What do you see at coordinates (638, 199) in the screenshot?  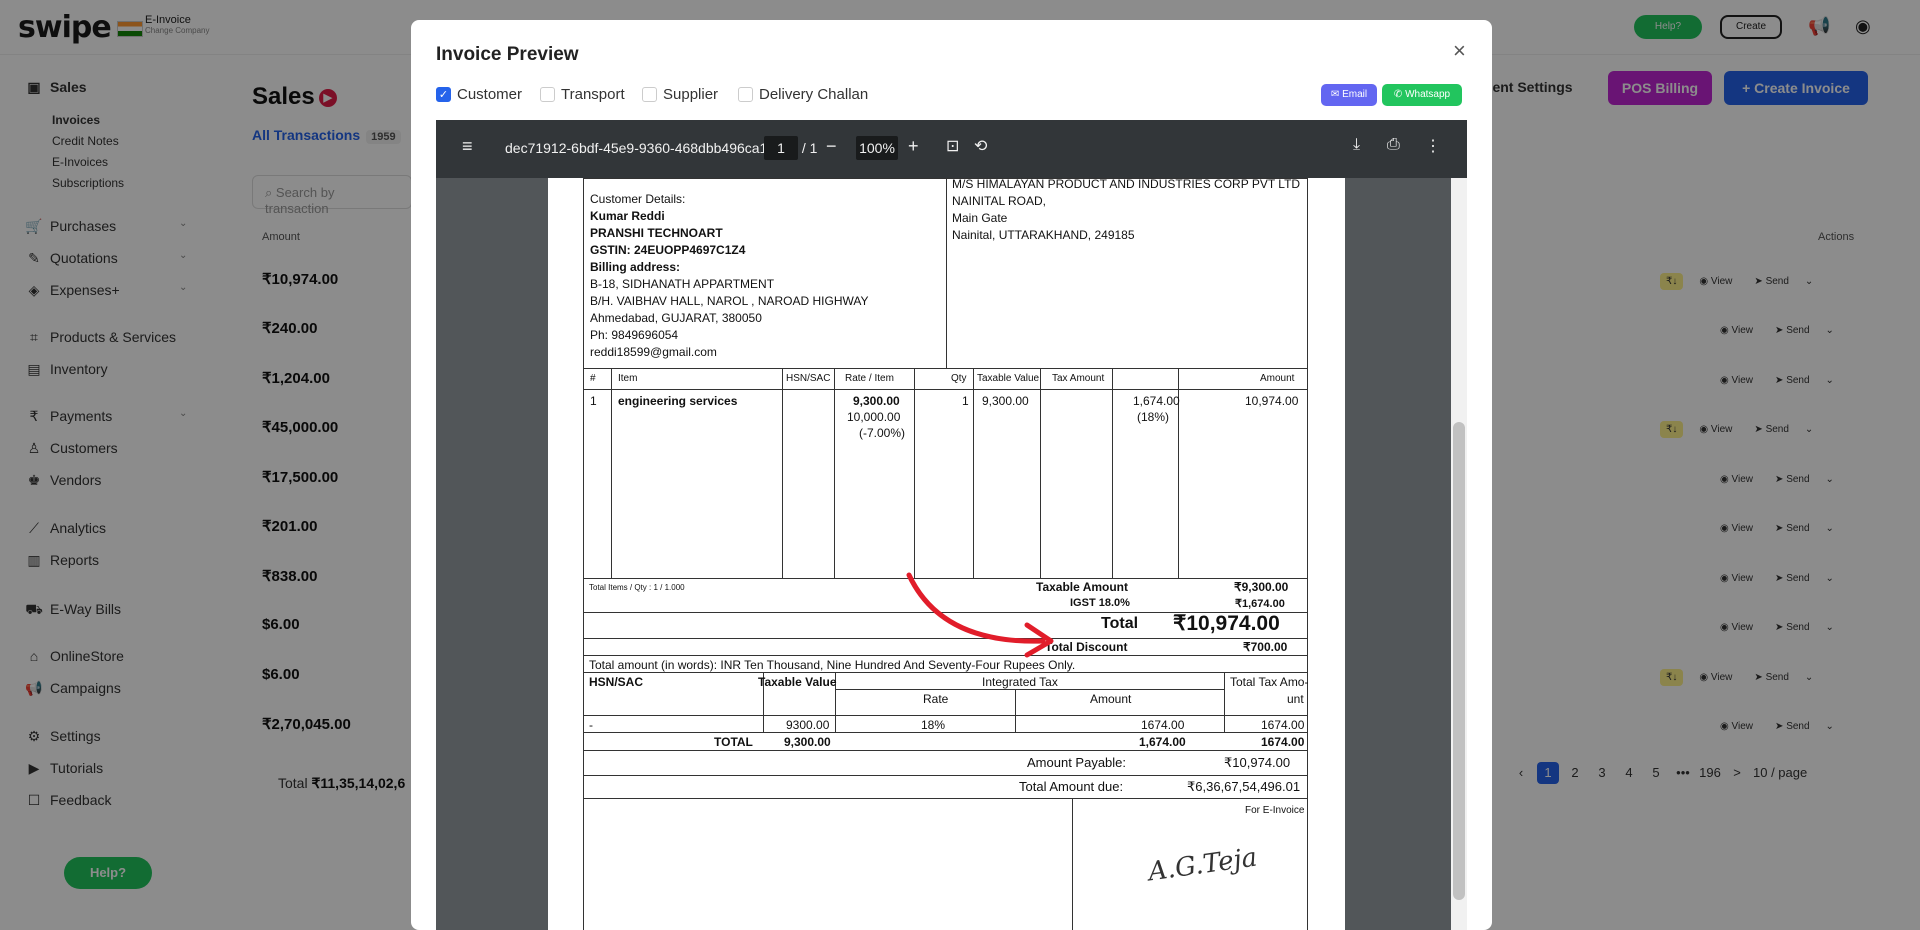 I see `customer-heading: Customer Details:` at bounding box center [638, 199].